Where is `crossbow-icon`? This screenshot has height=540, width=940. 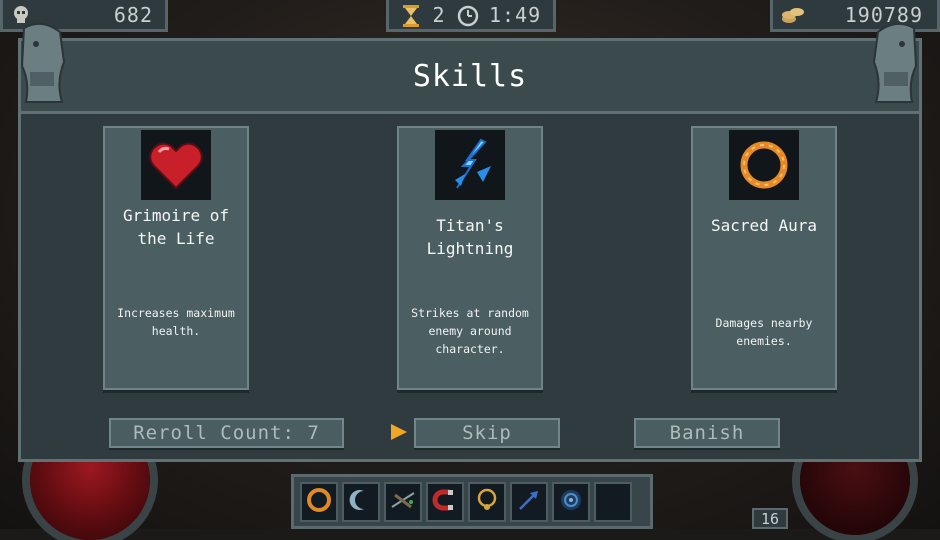
crossbow-icon is located at coordinates (403, 502).